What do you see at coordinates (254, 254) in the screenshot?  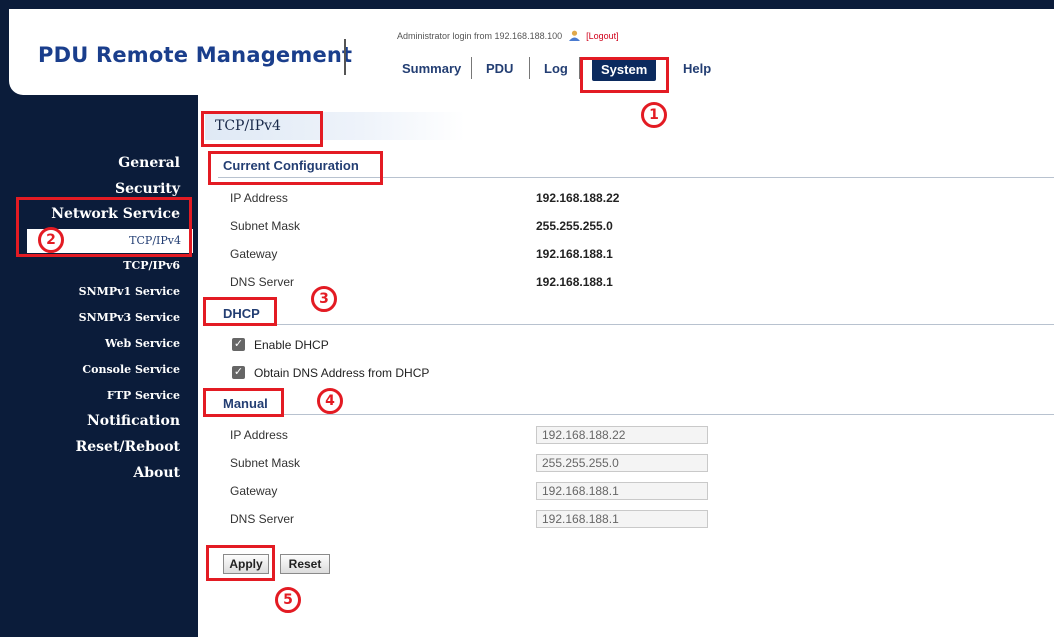 I see `current-gateway-label: Gateway` at bounding box center [254, 254].